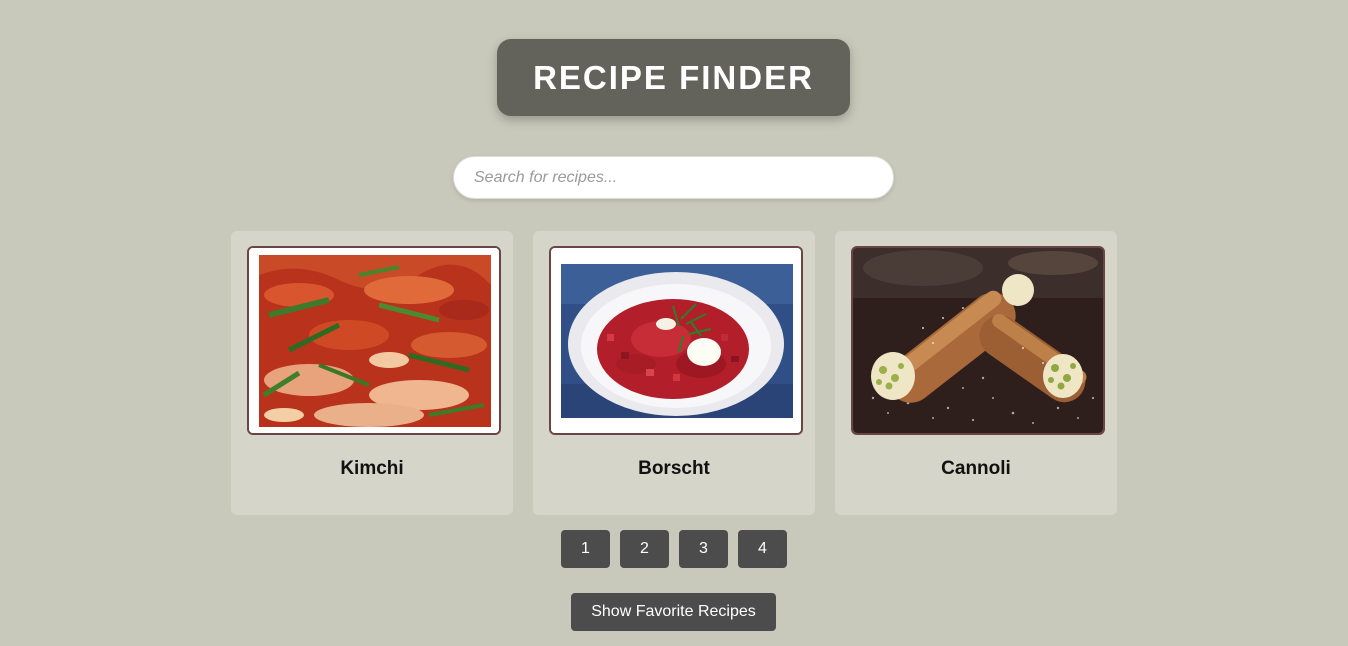 The height and width of the screenshot is (646, 1348). What do you see at coordinates (674, 549) in the screenshot?
I see `pagination: 1 2 3 4` at bounding box center [674, 549].